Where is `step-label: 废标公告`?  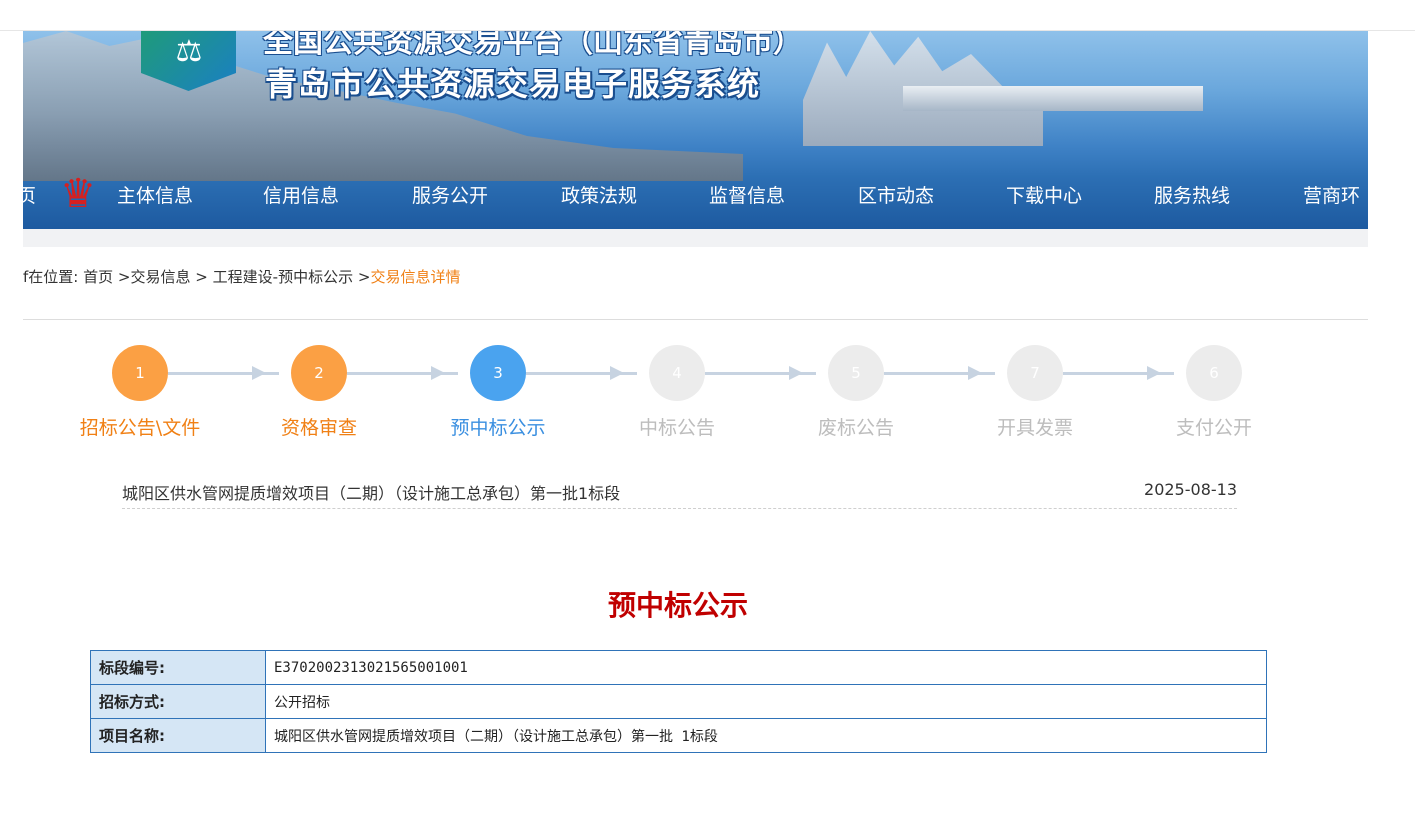 step-label: 废标公告 is located at coordinates (856, 426).